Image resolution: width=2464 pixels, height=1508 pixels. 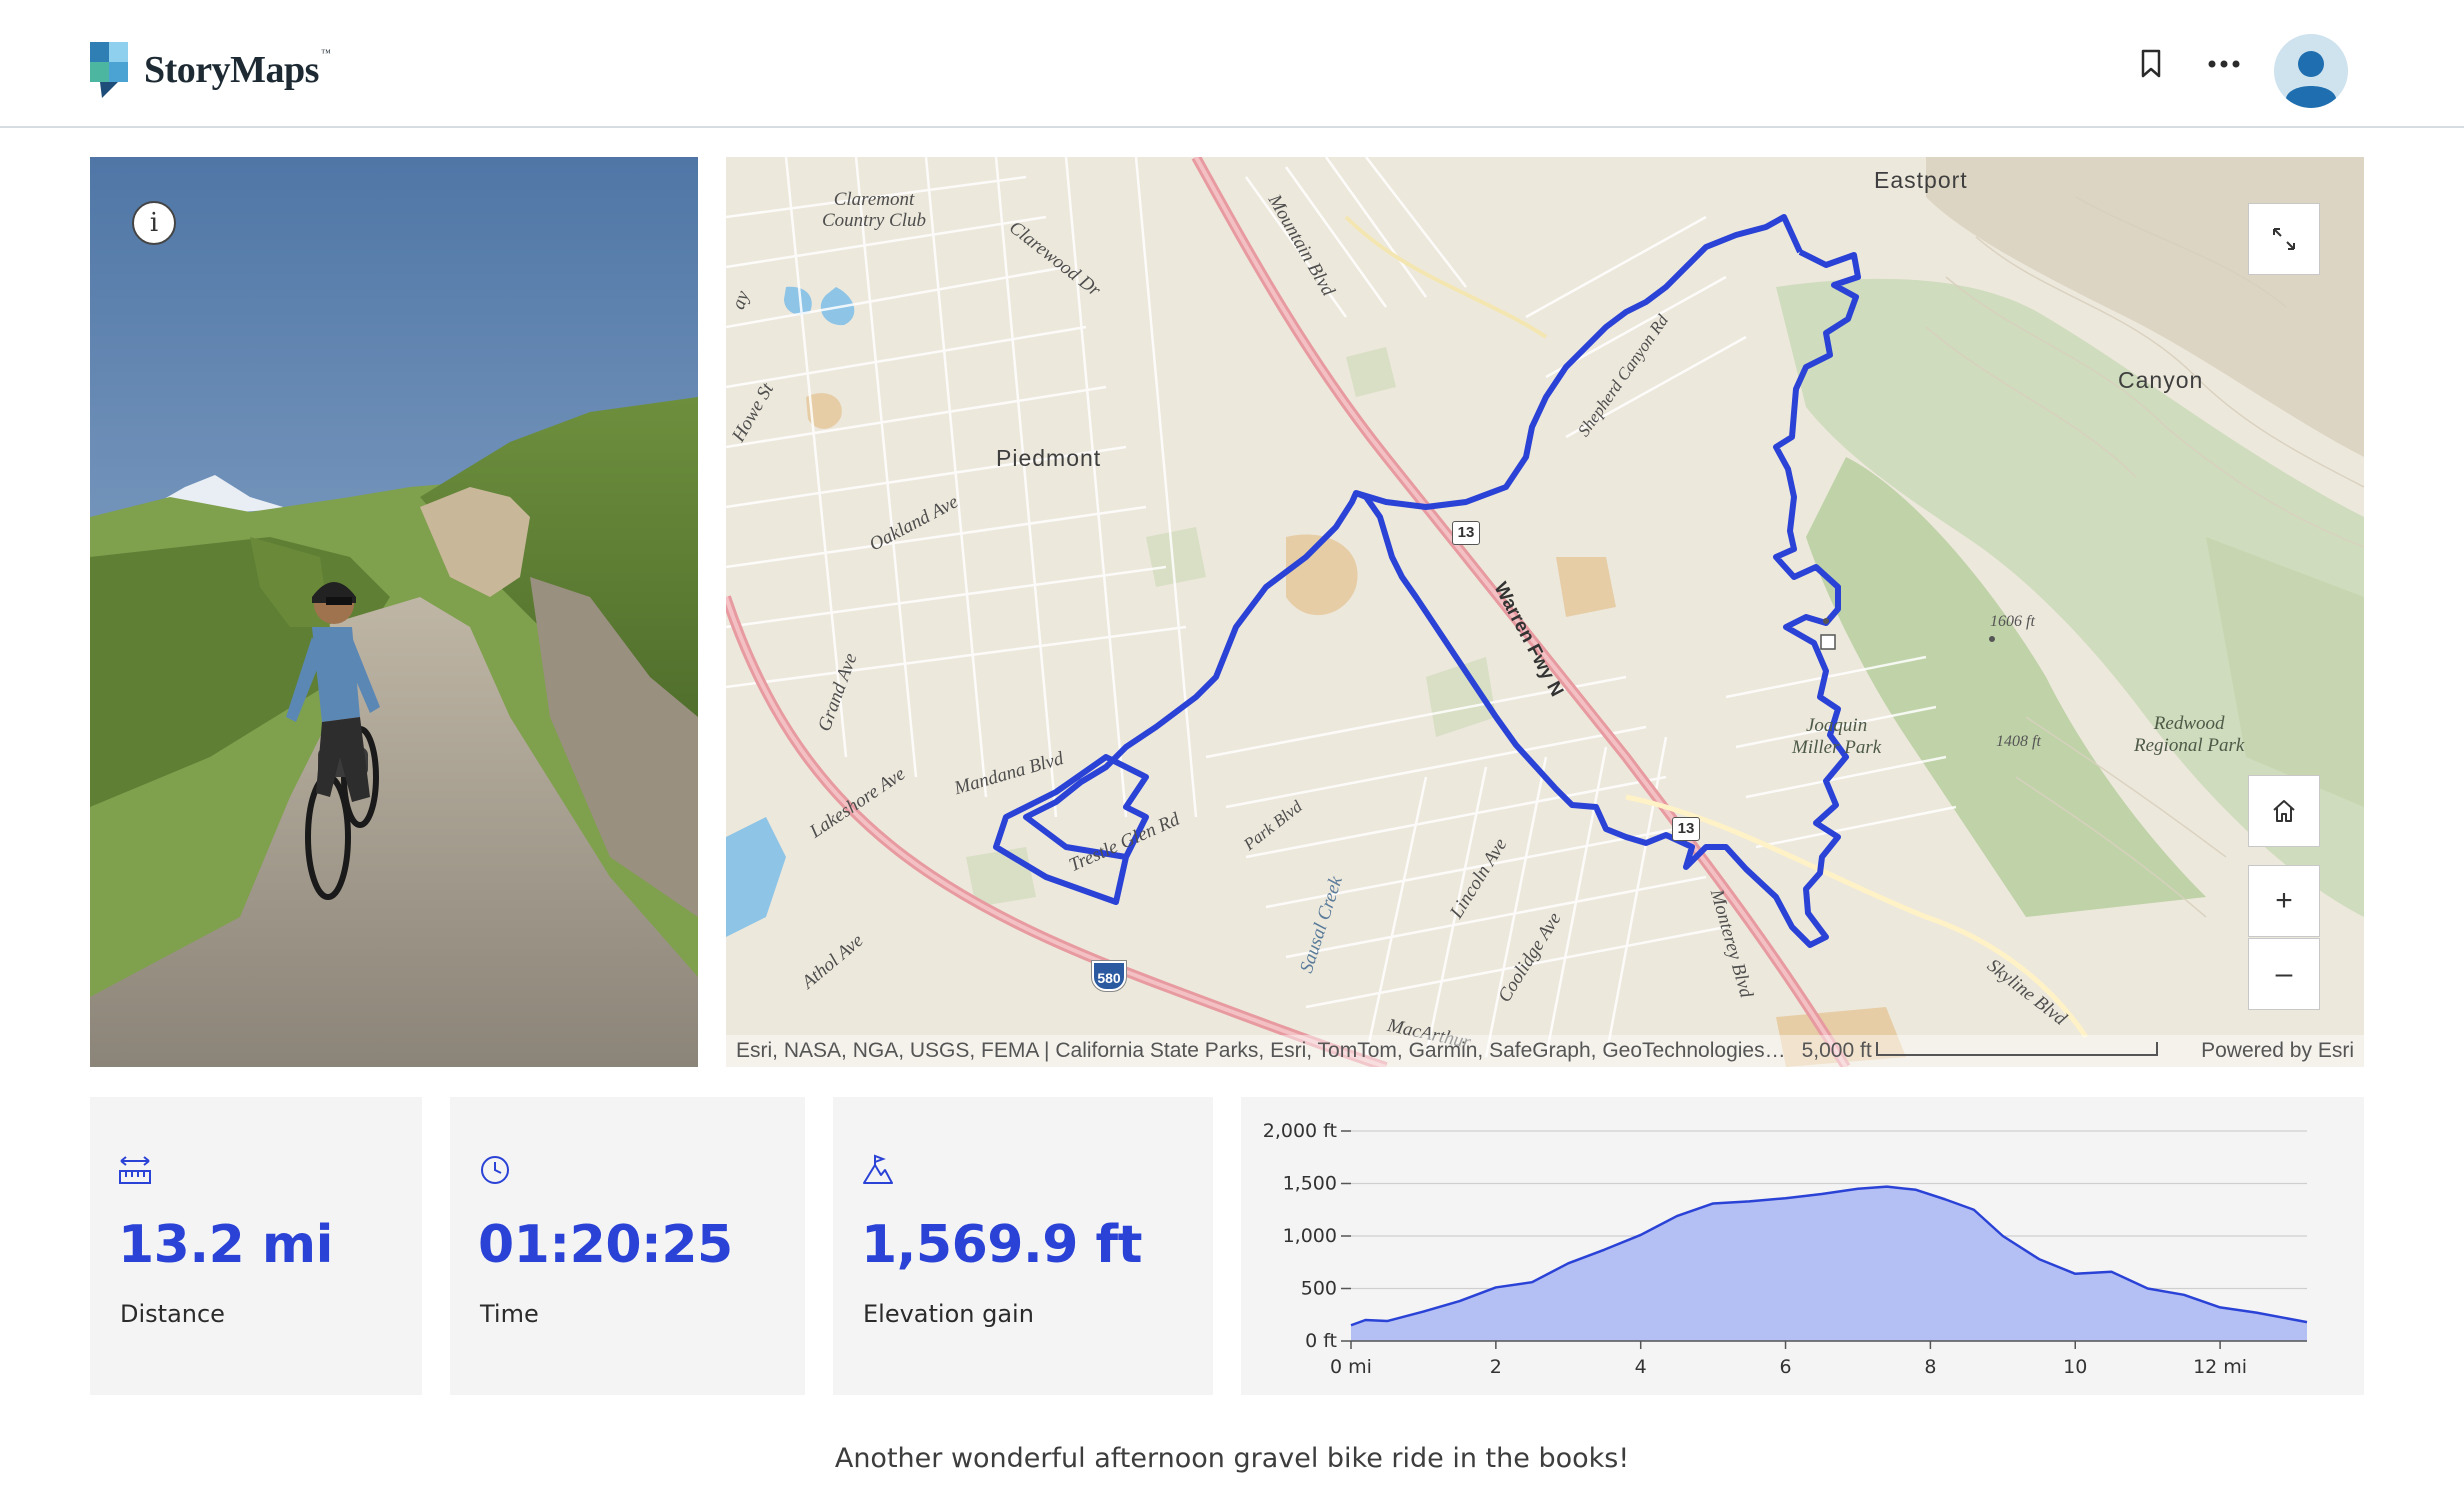 What do you see at coordinates (1319, 1289) in the screenshot?
I see `y-tick-label: 500` at bounding box center [1319, 1289].